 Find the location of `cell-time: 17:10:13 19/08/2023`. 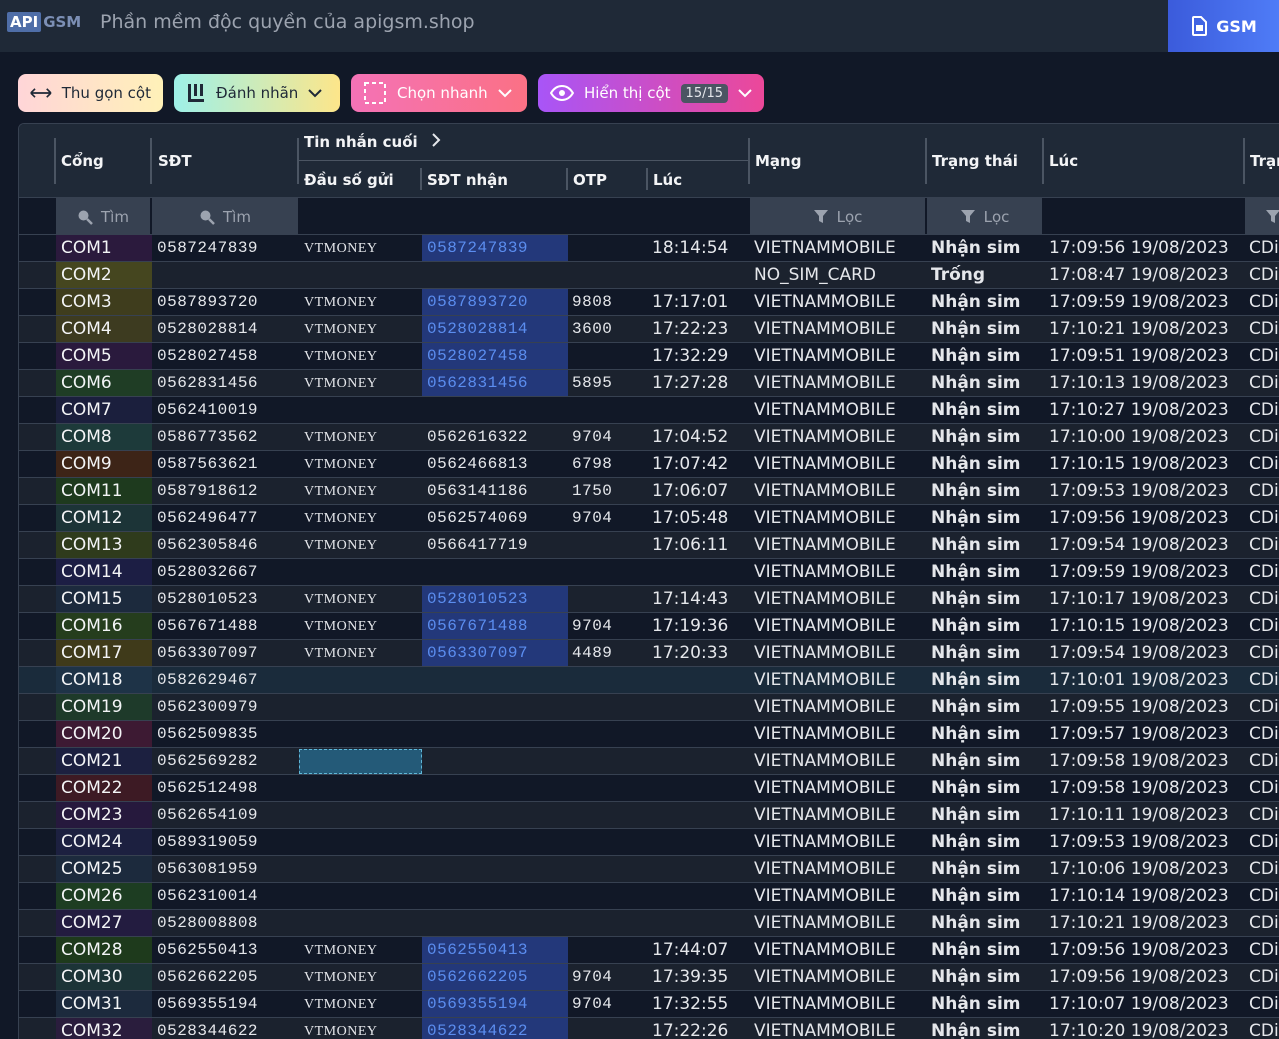

cell-time: 17:10:13 19/08/2023 is located at coordinates (1146, 383).